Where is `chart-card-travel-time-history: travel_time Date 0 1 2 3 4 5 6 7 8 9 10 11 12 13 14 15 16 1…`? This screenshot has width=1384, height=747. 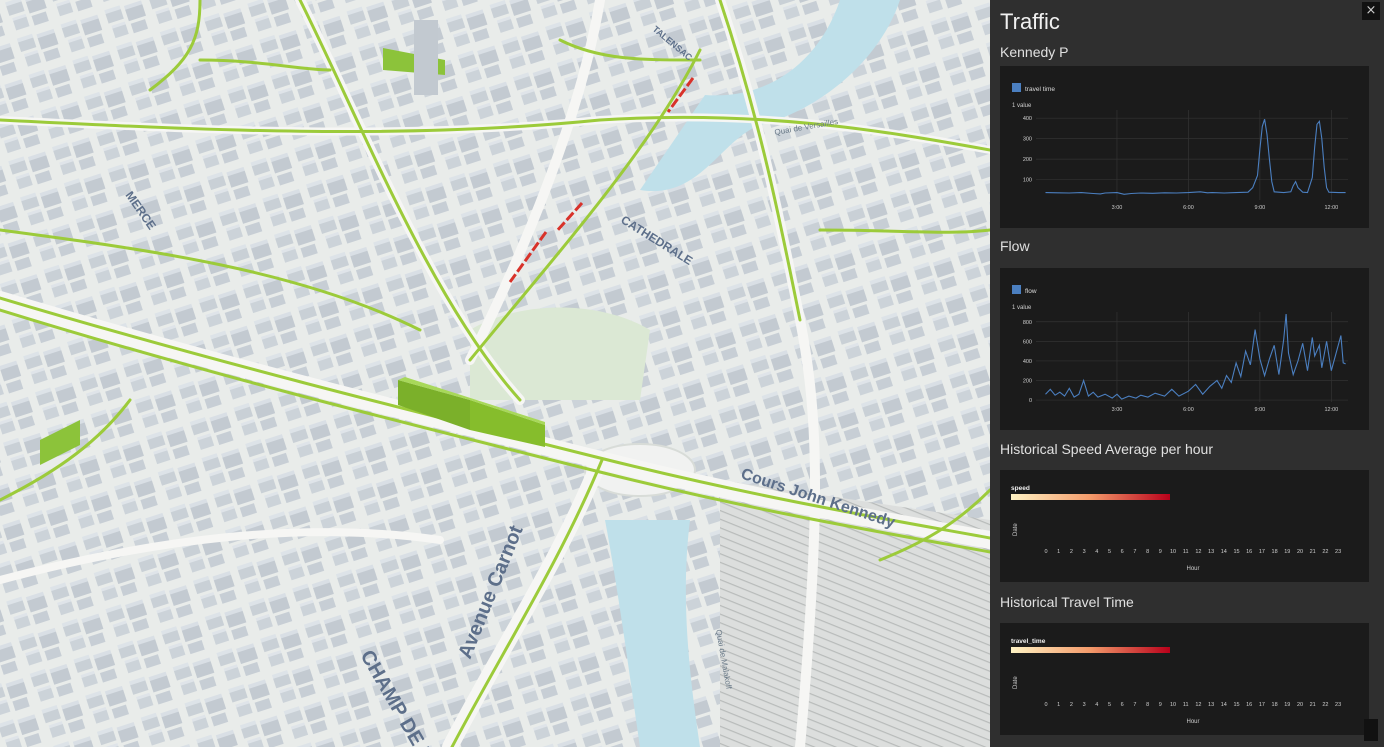 chart-card-travel-time-history: travel_time Date 0 1 2 3 4 5 6 7 8 9 10 11 12 13 14 15 16 1… is located at coordinates (1184, 679).